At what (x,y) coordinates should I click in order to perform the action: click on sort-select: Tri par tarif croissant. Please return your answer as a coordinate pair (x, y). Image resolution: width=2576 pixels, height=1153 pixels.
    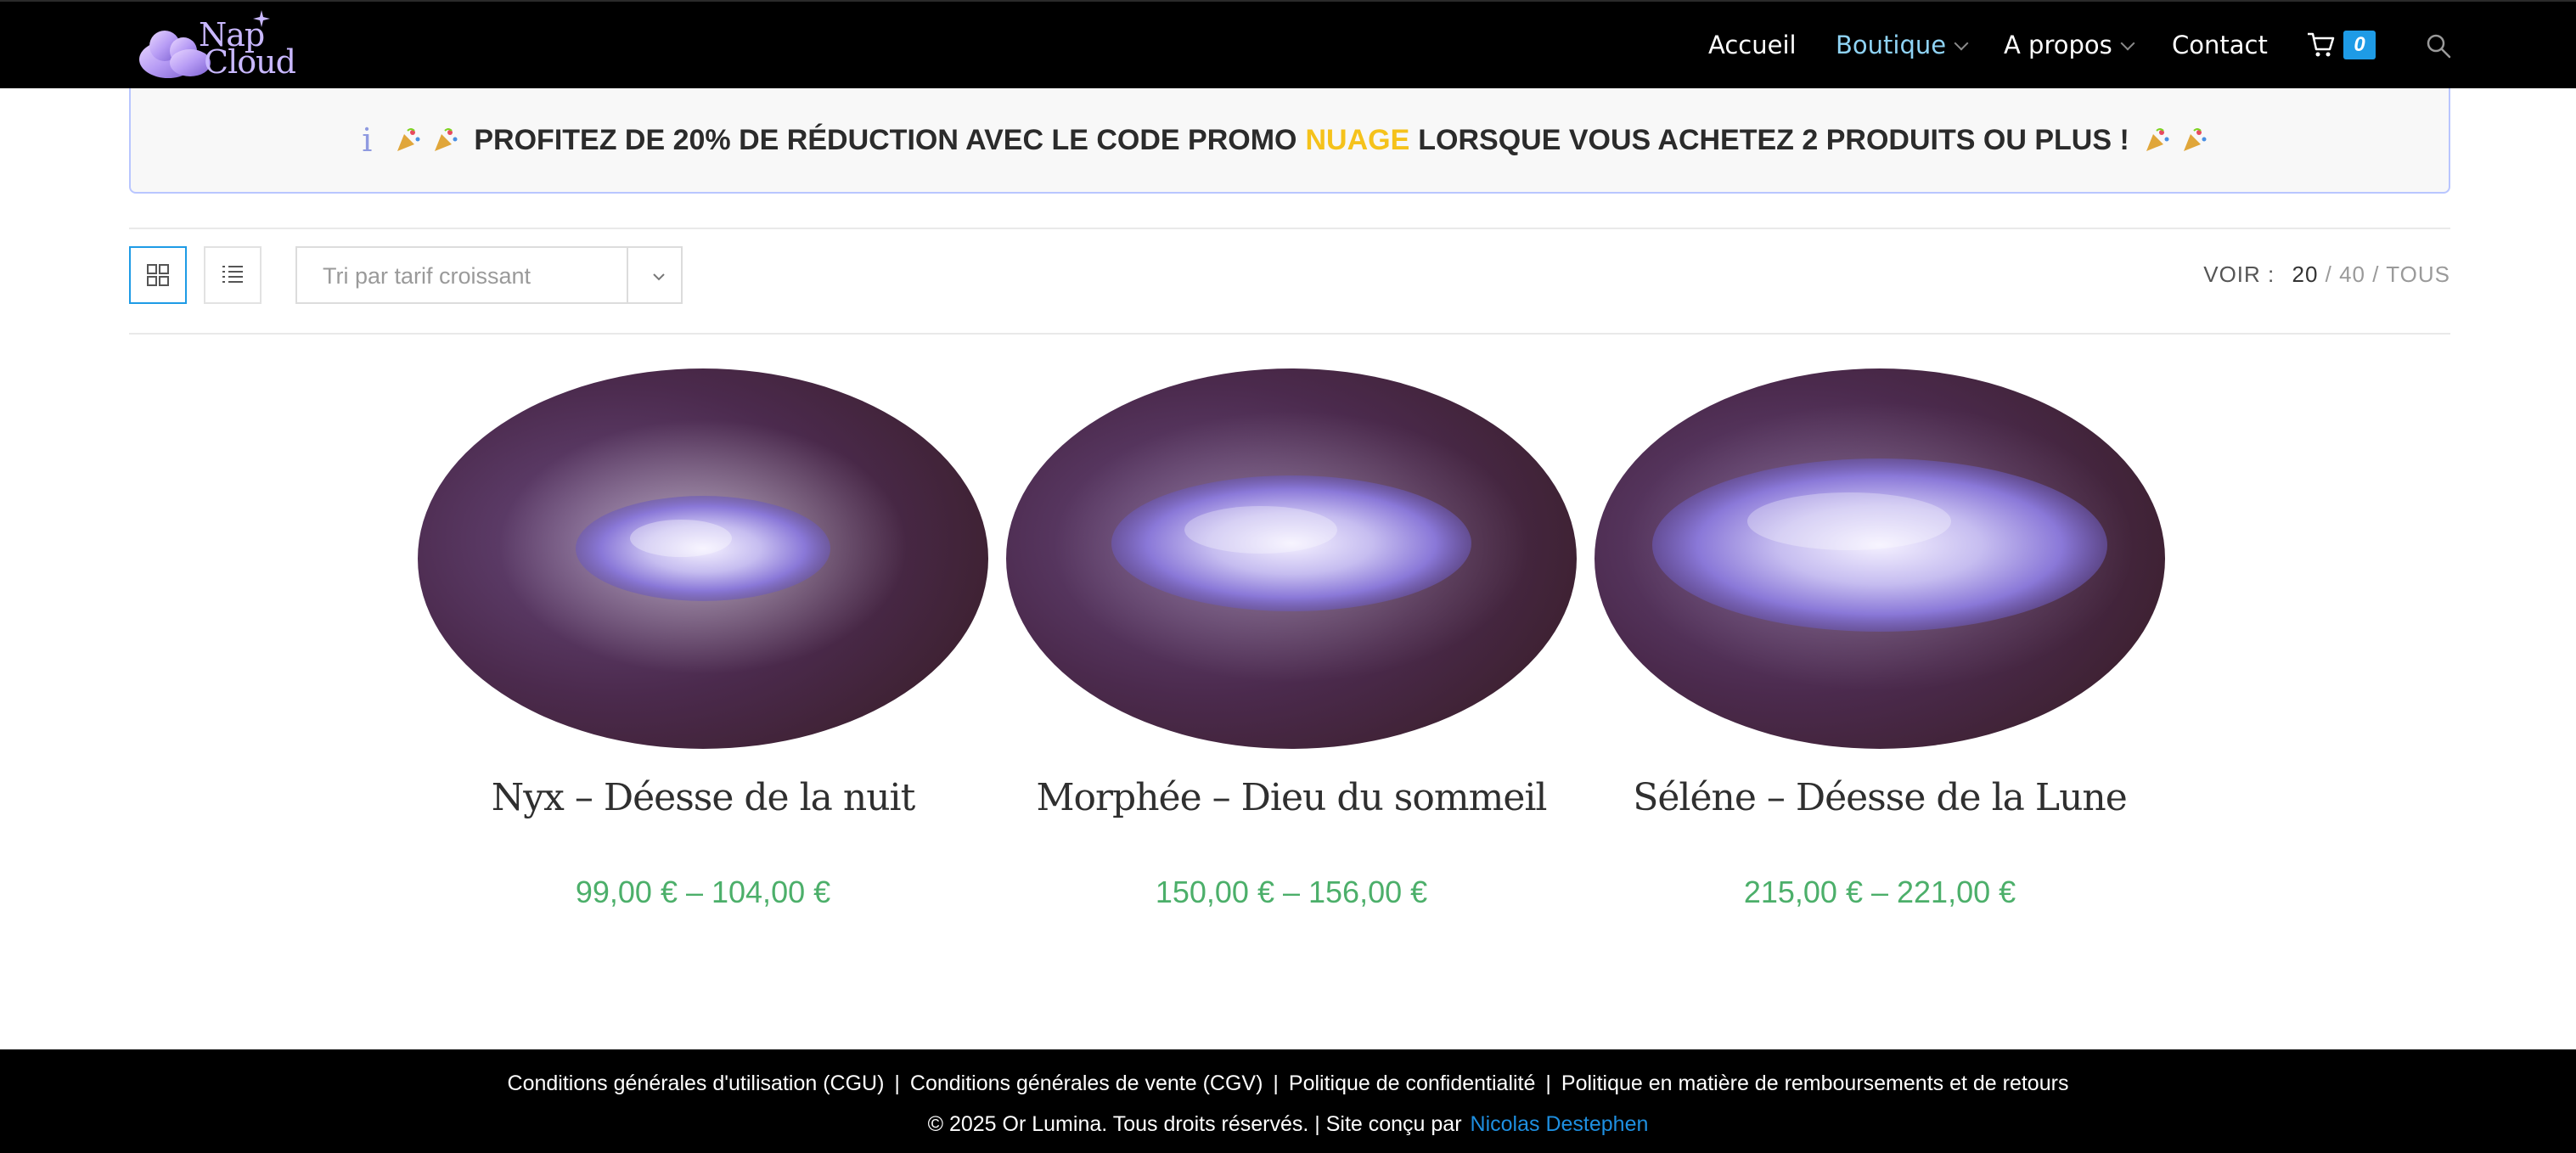
    Looking at the image, I should click on (489, 275).